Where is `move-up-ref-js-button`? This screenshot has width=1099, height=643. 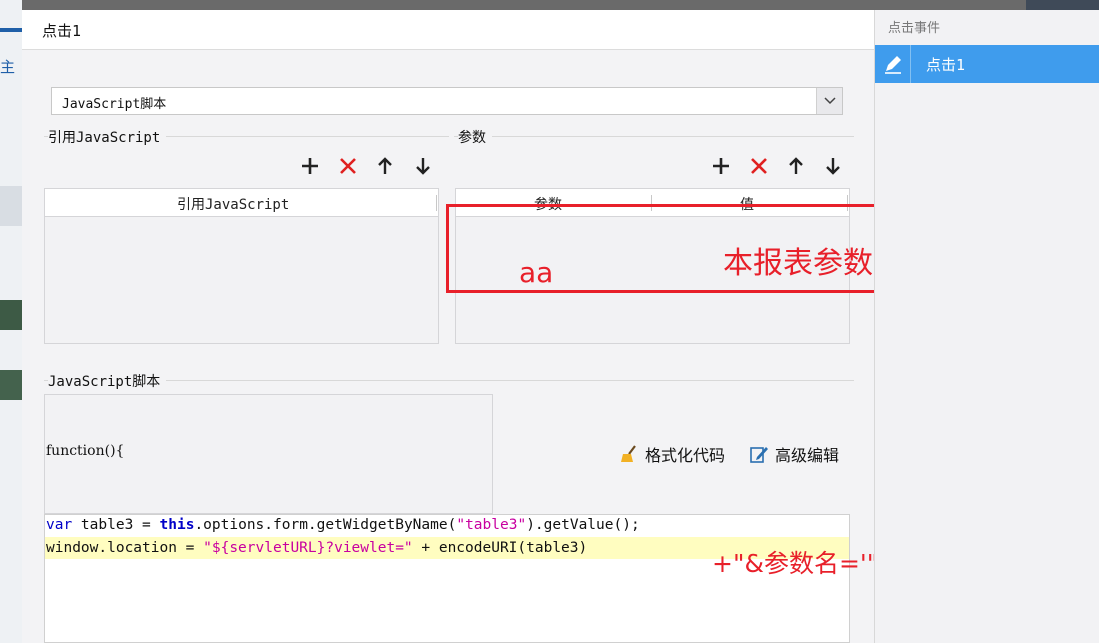 move-up-ref-js-button is located at coordinates (385, 166).